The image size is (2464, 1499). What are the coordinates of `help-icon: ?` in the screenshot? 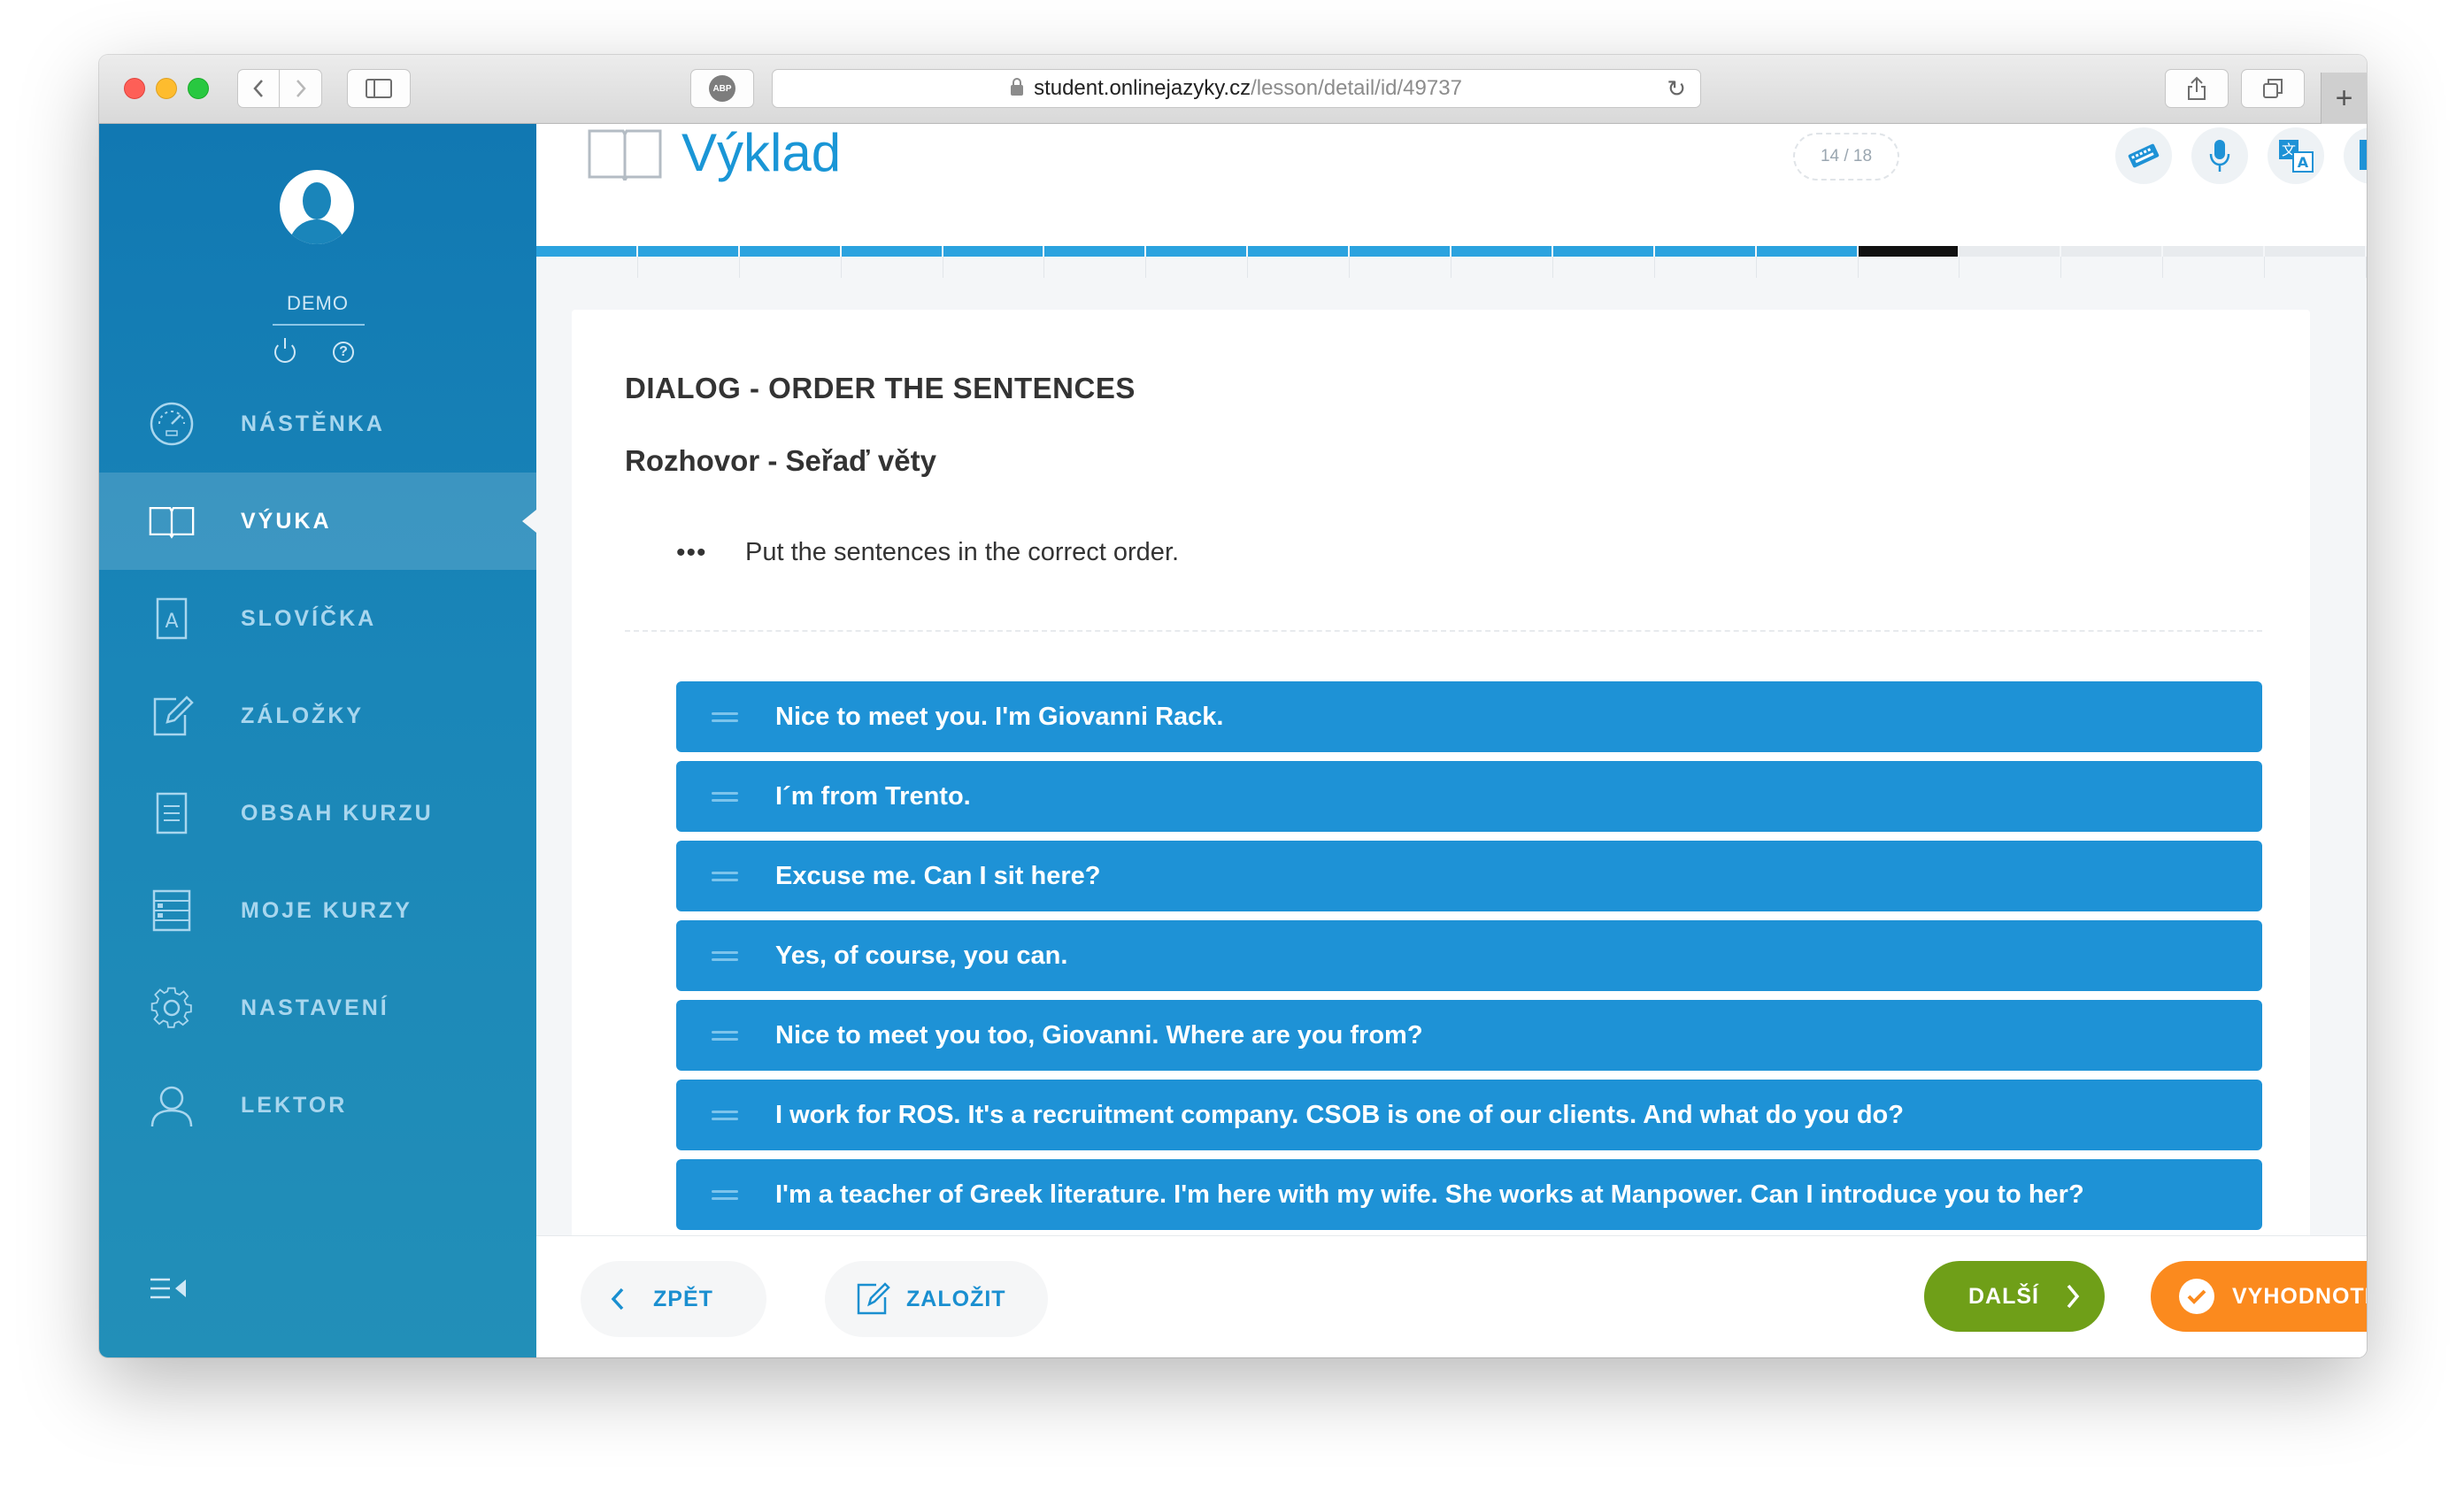 It's located at (344, 352).